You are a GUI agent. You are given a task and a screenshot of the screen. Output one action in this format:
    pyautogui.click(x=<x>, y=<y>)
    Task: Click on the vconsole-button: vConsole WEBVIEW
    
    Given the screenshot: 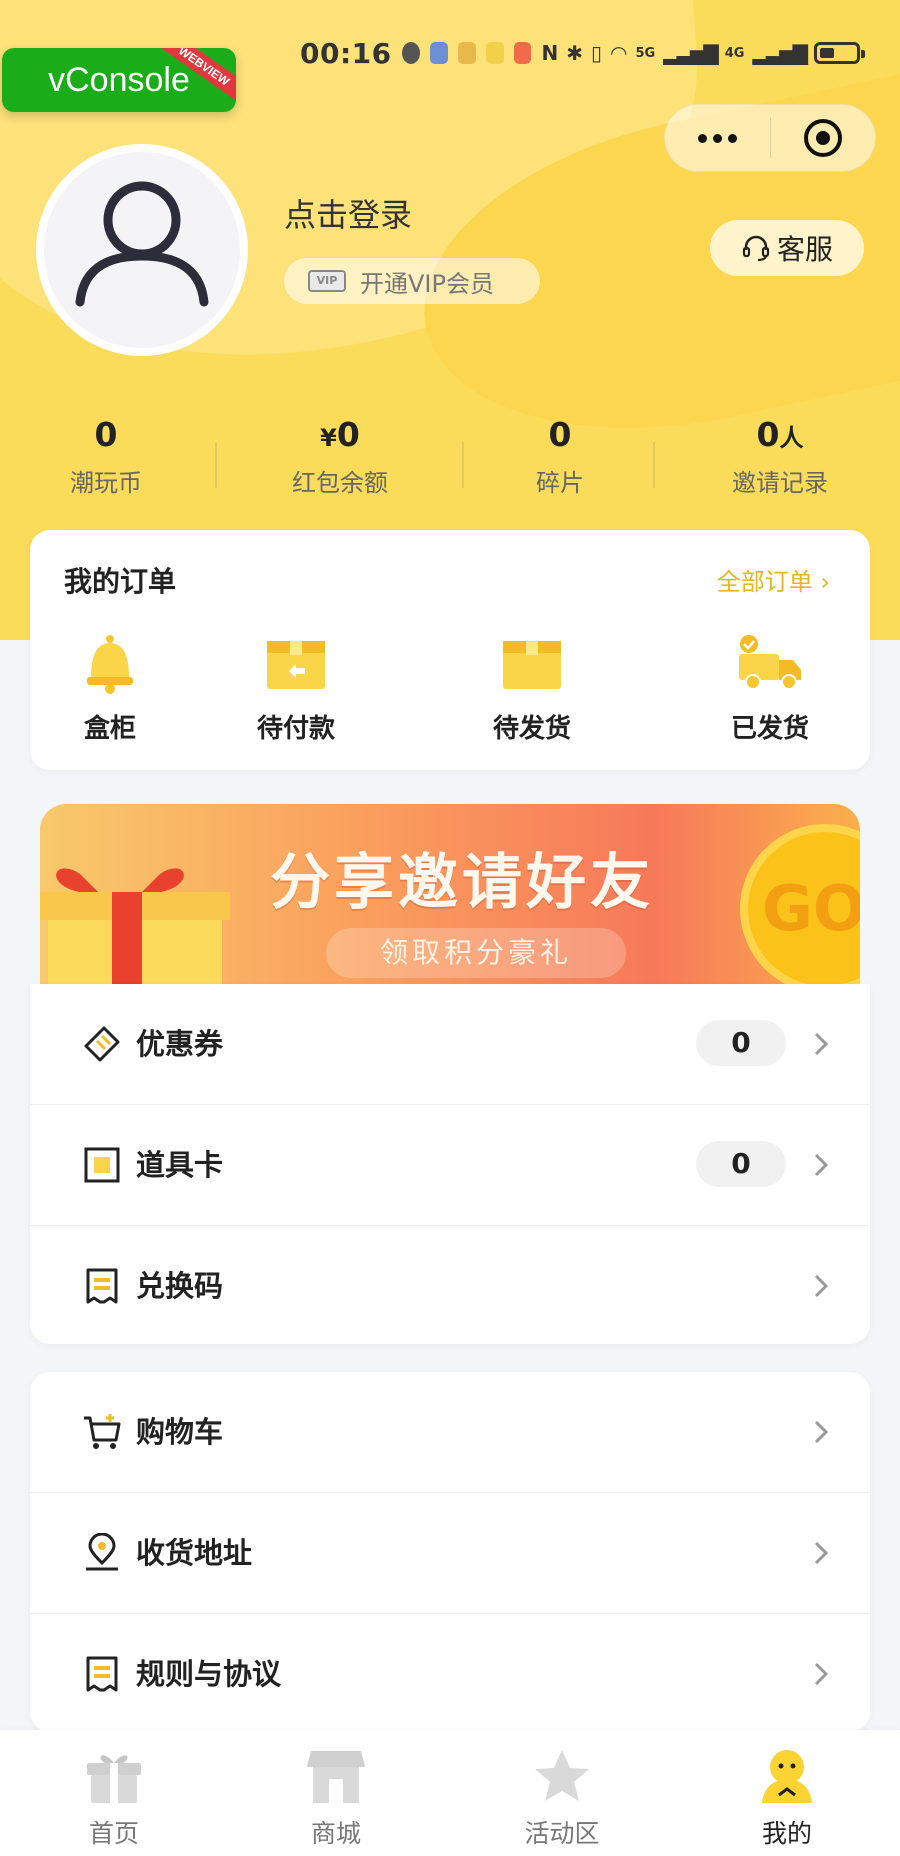 What is the action you would take?
    pyautogui.click(x=119, y=80)
    